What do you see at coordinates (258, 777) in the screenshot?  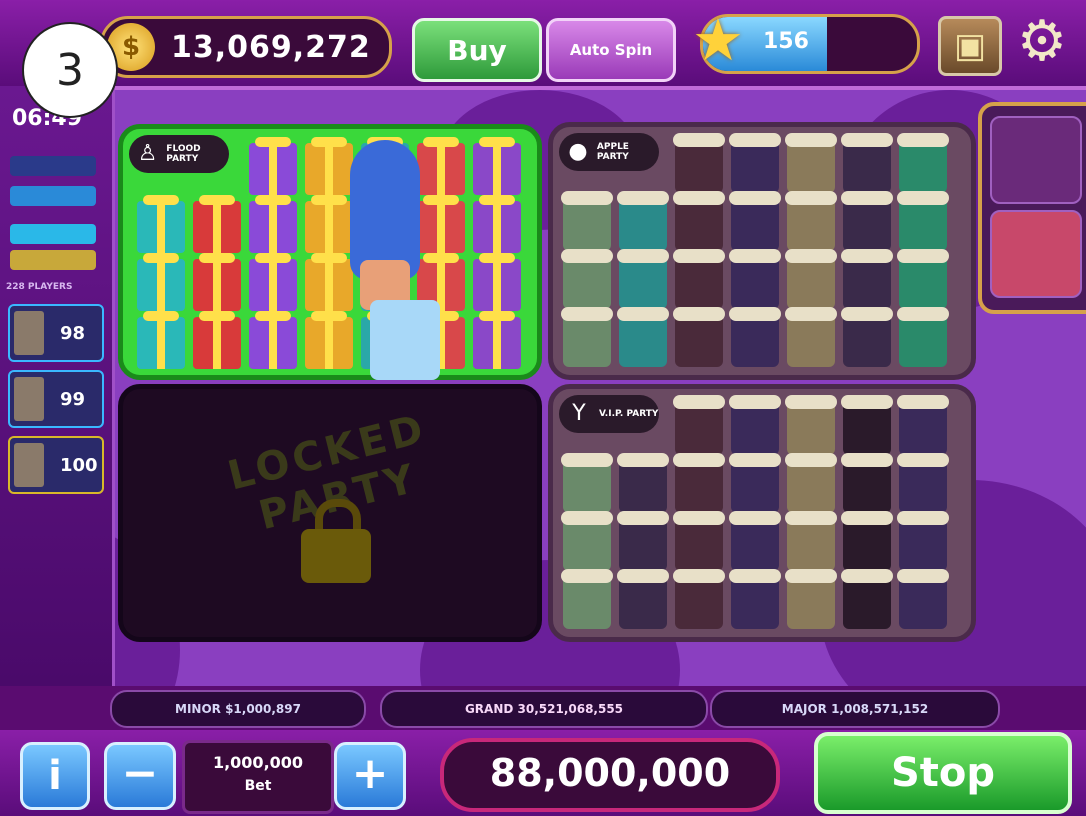 I see `bet-display: 1,000,000 Bet` at bounding box center [258, 777].